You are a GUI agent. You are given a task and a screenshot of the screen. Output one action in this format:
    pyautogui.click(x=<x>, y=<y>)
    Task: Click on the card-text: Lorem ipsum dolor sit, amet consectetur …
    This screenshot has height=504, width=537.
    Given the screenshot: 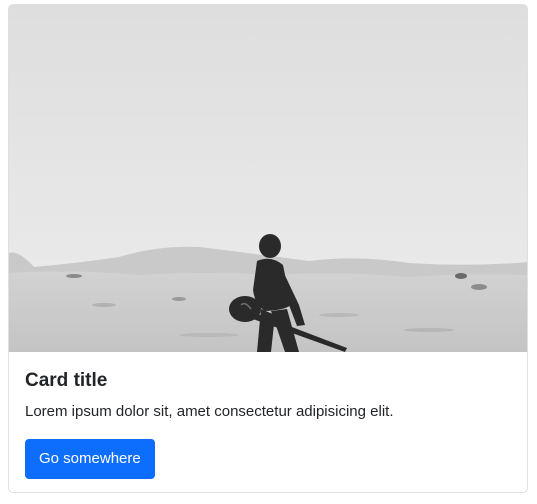 What is the action you would take?
    pyautogui.click(x=209, y=411)
    